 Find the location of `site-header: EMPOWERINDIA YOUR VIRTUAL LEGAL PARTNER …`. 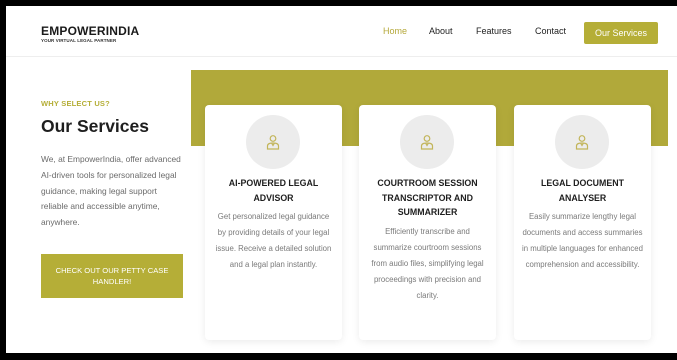

site-header: EMPOWERINDIA YOUR VIRTUAL LEGAL PARTNER … is located at coordinates (341, 31).